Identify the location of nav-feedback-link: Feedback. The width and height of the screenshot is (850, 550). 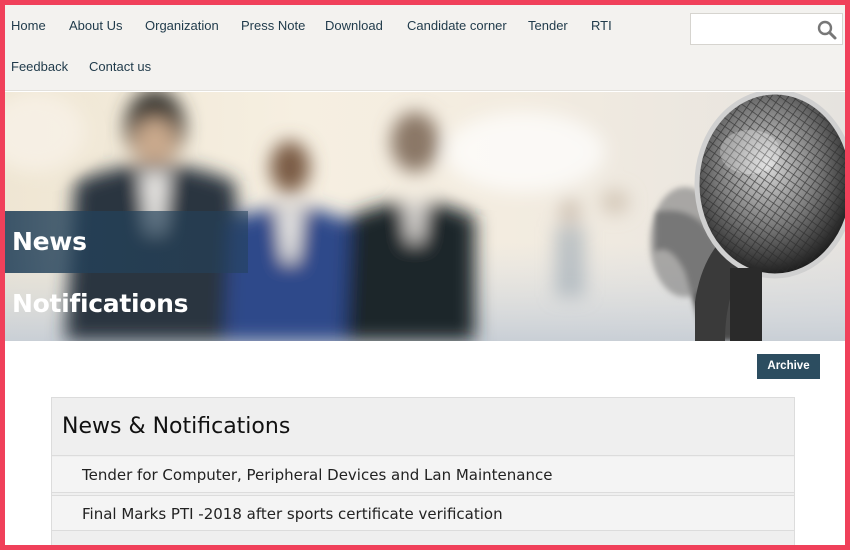
(39, 66).